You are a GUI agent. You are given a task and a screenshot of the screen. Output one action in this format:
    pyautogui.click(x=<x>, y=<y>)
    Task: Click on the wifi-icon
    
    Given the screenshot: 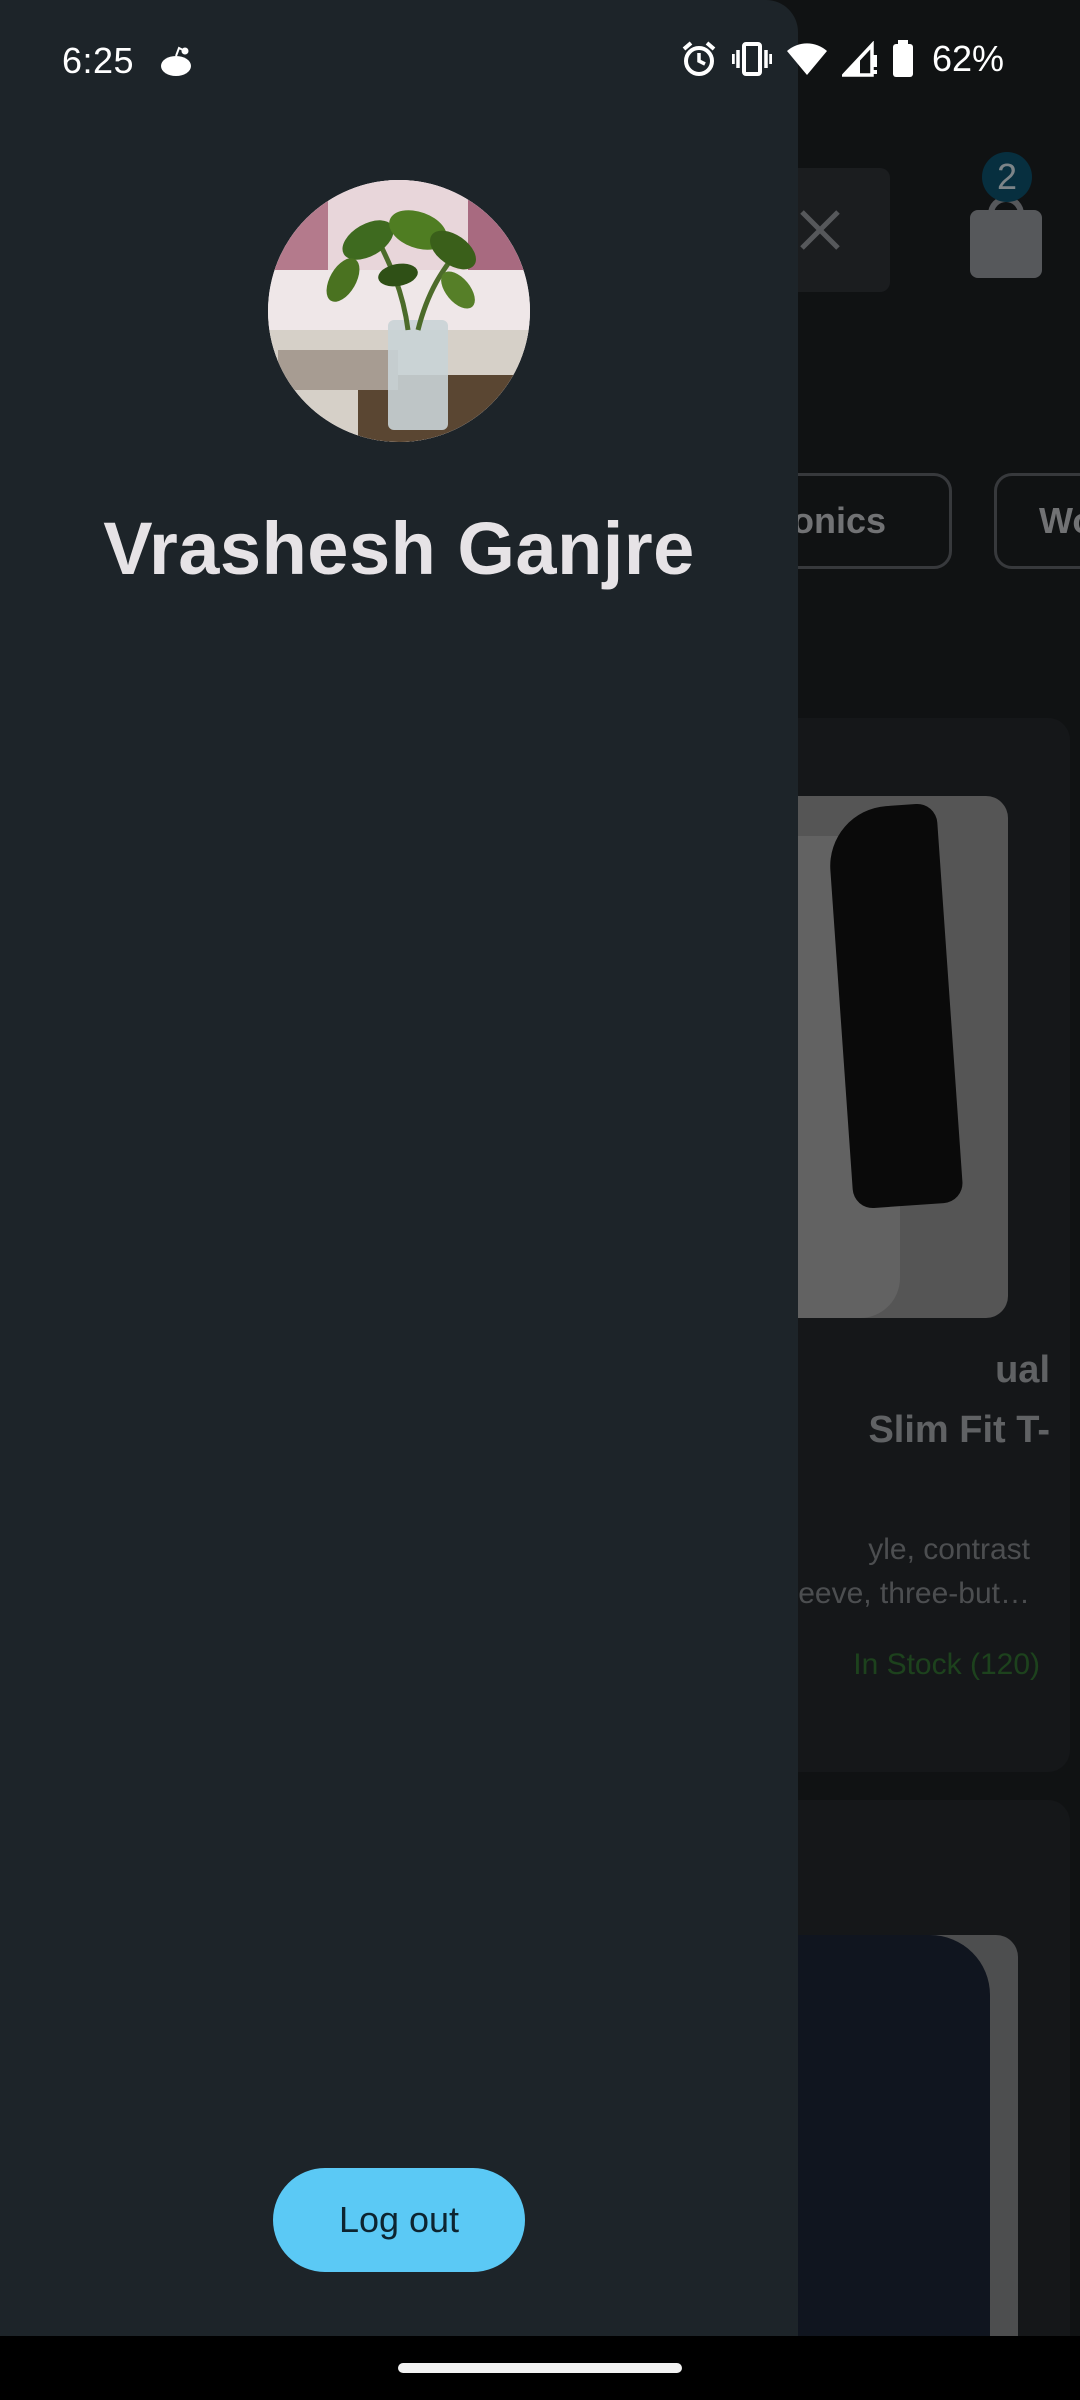 What is the action you would take?
    pyautogui.click(x=806, y=59)
    